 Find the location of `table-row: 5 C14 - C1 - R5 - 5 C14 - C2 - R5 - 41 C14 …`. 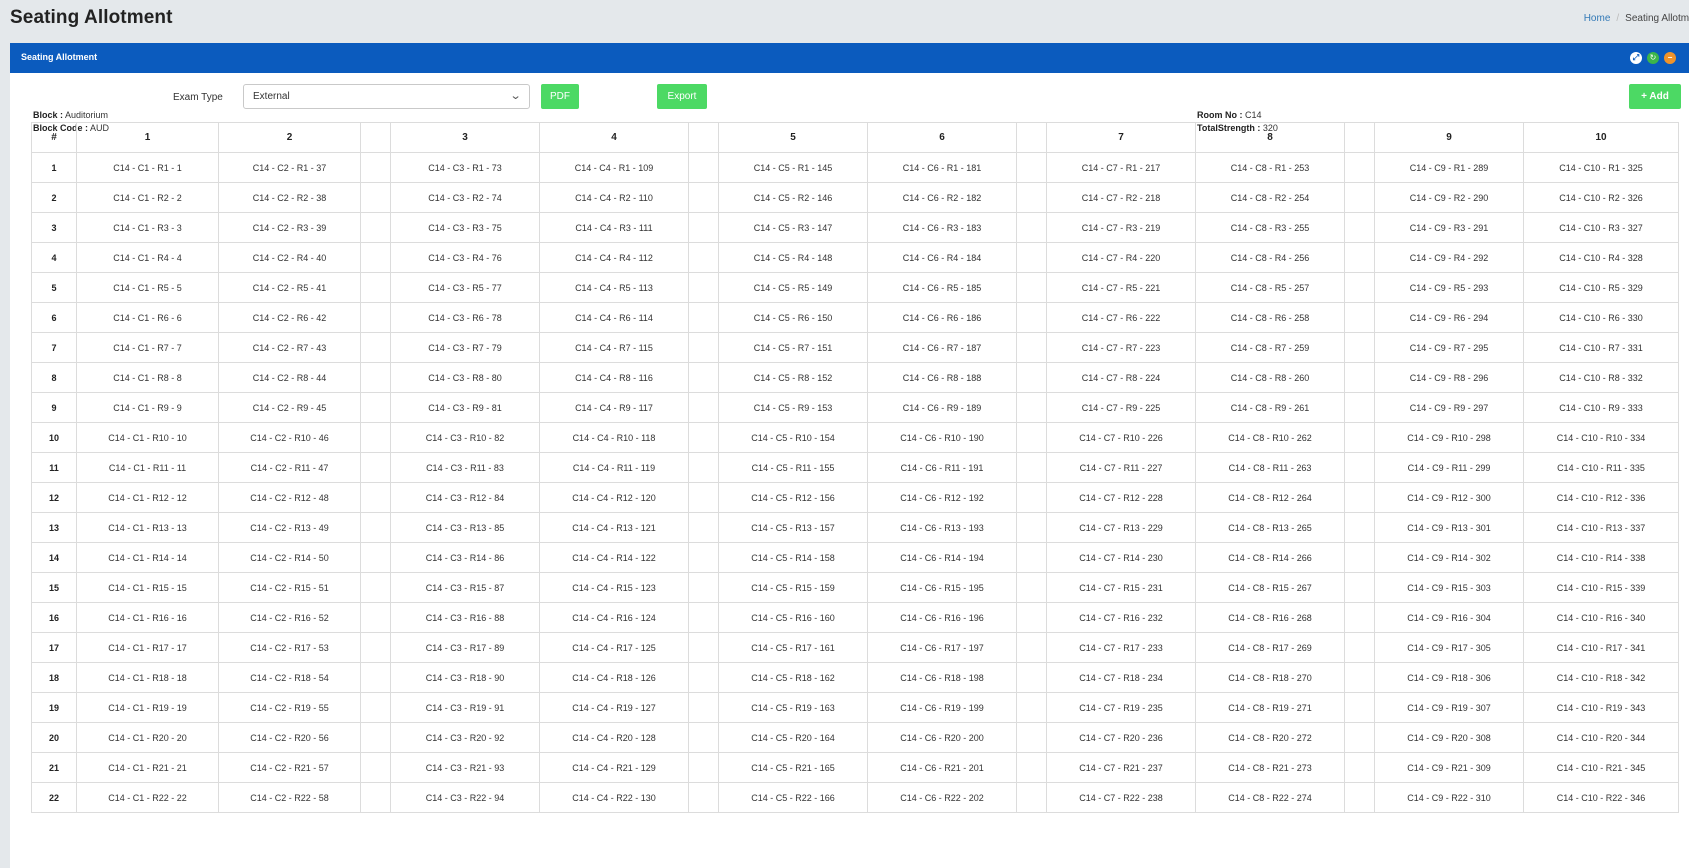

table-row: 5 C14 - C1 - R5 - 5 C14 - C2 - R5 - 41 C14 … is located at coordinates (855, 287).